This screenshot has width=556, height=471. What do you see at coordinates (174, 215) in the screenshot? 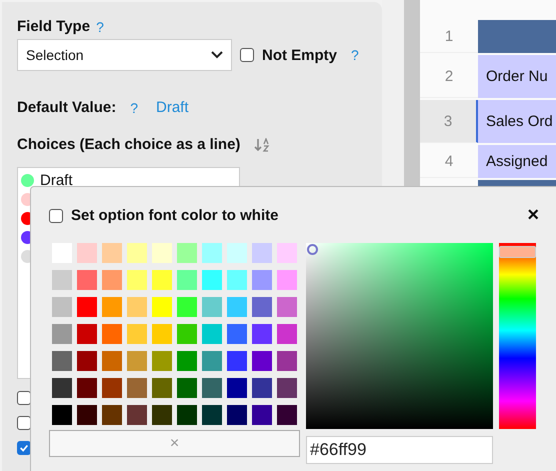
I see `checkbox-label: Set option font color to white` at bounding box center [174, 215].